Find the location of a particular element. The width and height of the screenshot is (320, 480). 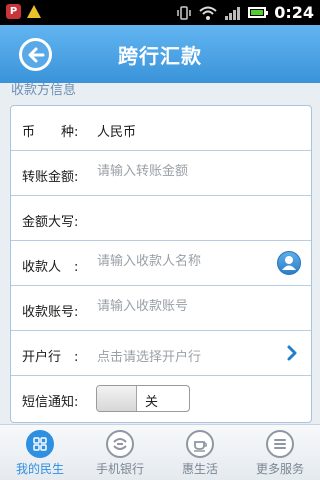

cup-icon is located at coordinates (200, 444).